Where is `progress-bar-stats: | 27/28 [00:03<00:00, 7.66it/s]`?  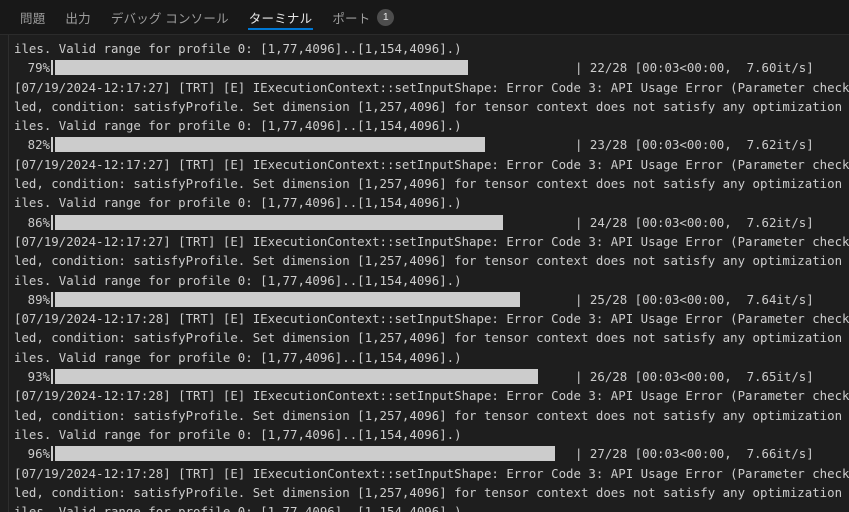
progress-bar-stats: | 27/28 [00:03<00:00, 7.66it/s] is located at coordinates (694, 454).